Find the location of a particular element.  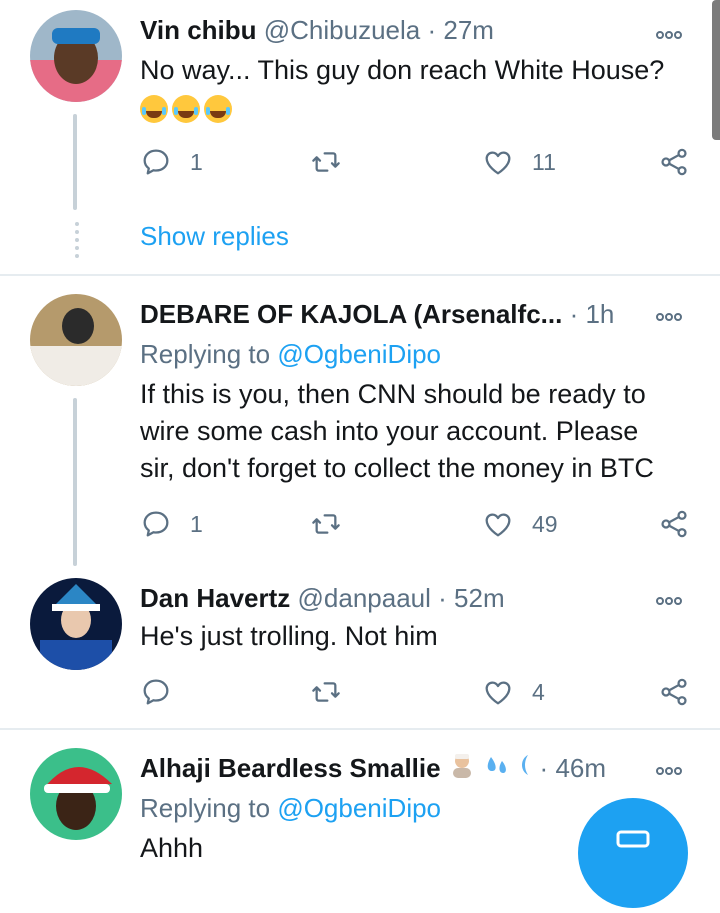

like-button: 4 is located at coordinates (513, 692).